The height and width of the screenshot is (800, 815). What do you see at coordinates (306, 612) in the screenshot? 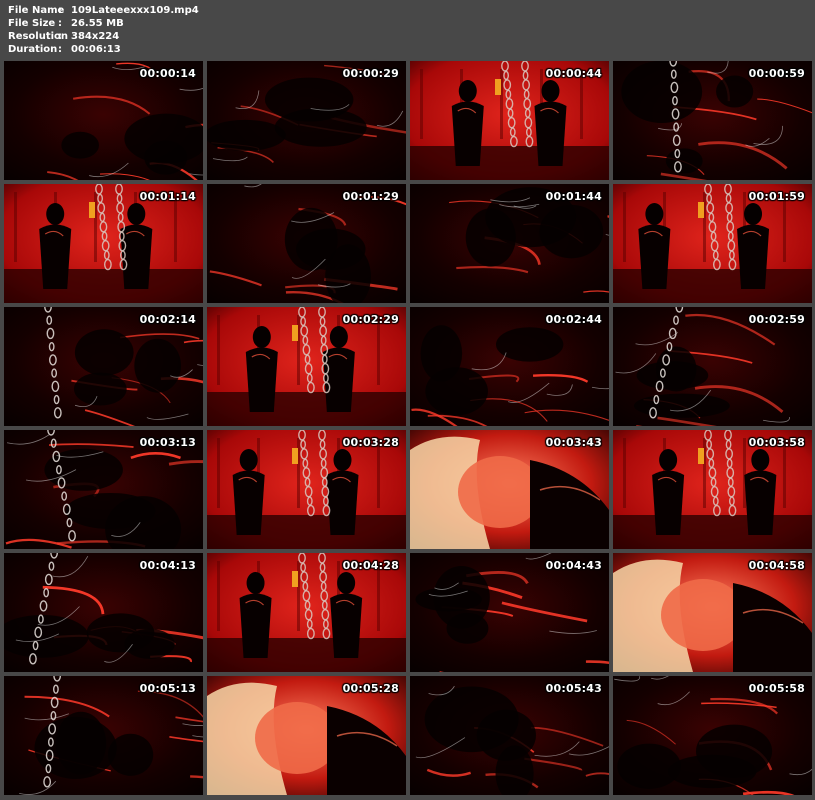
I see `video-thumbnail: 00:04:28` at bounding box center [306, 612].